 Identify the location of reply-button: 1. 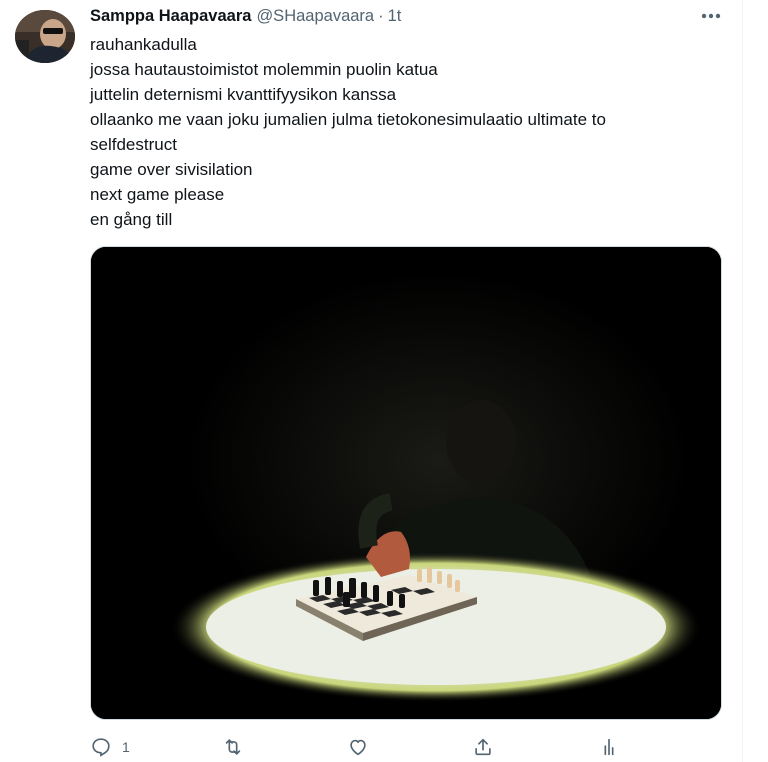
(110, 747).